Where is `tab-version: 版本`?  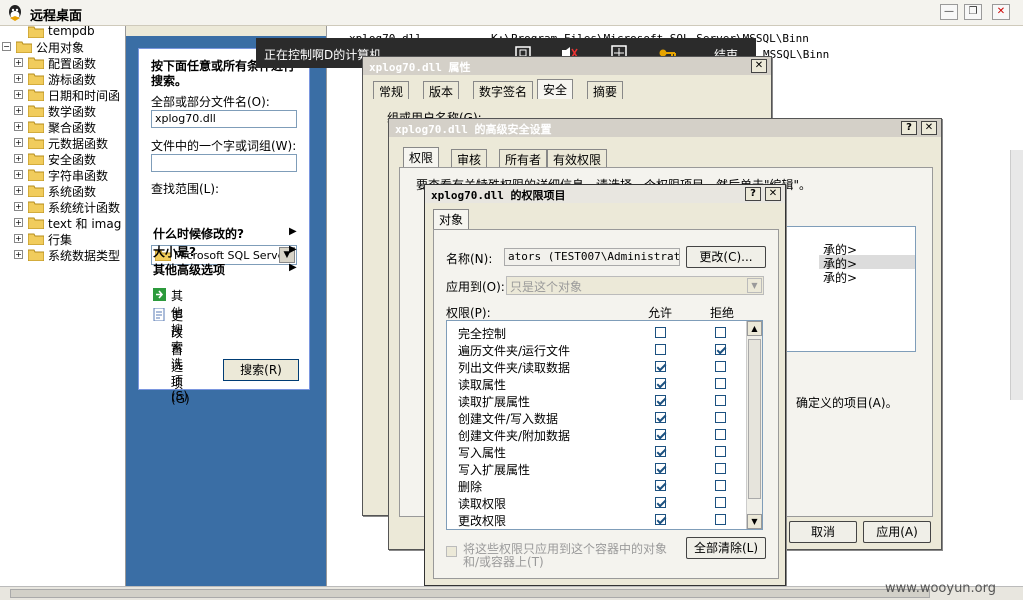 tab-version: 版本 is located at coordinates (441, 90).